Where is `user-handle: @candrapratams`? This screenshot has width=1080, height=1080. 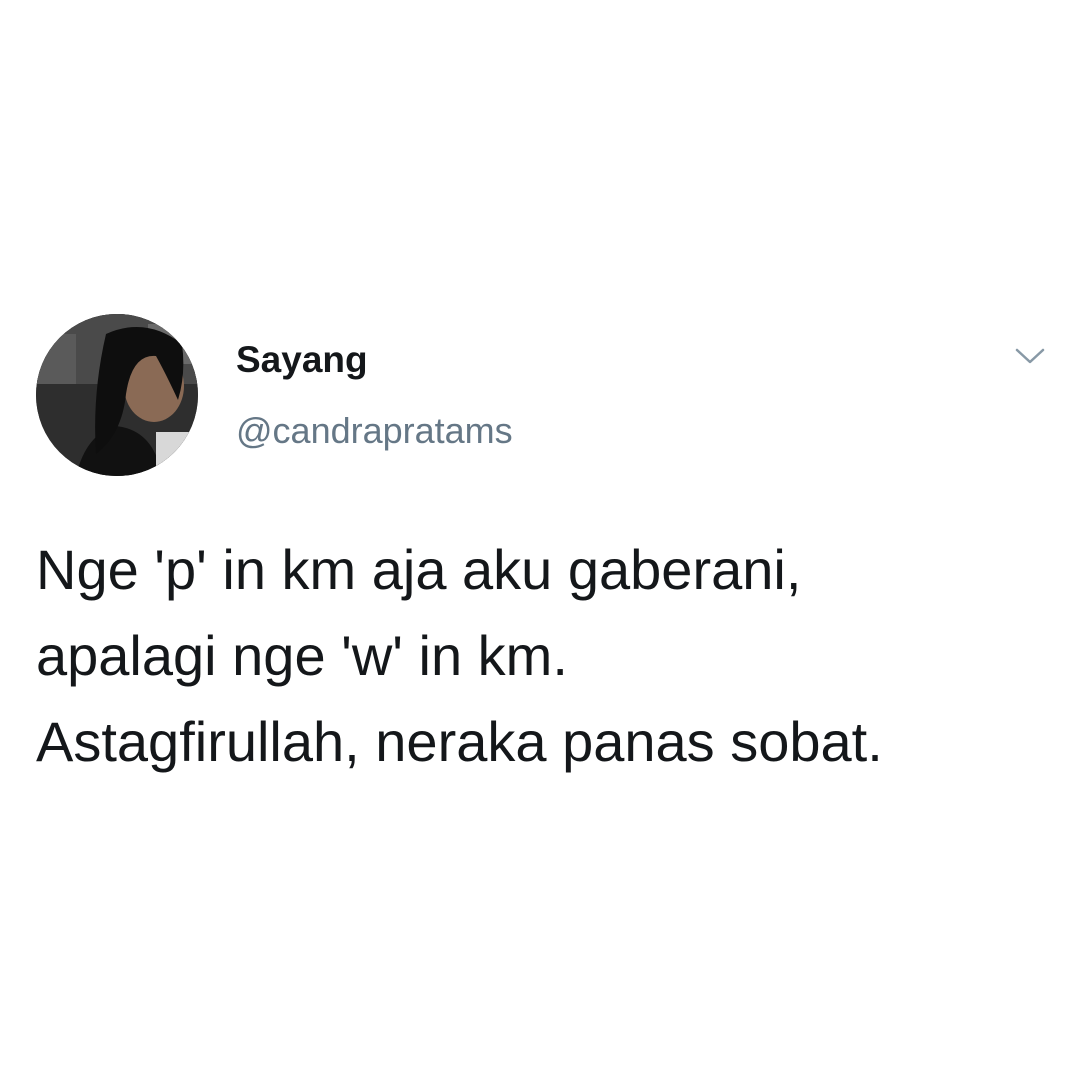 user-handle: @candrapratams is located at coordinates (374, 431).